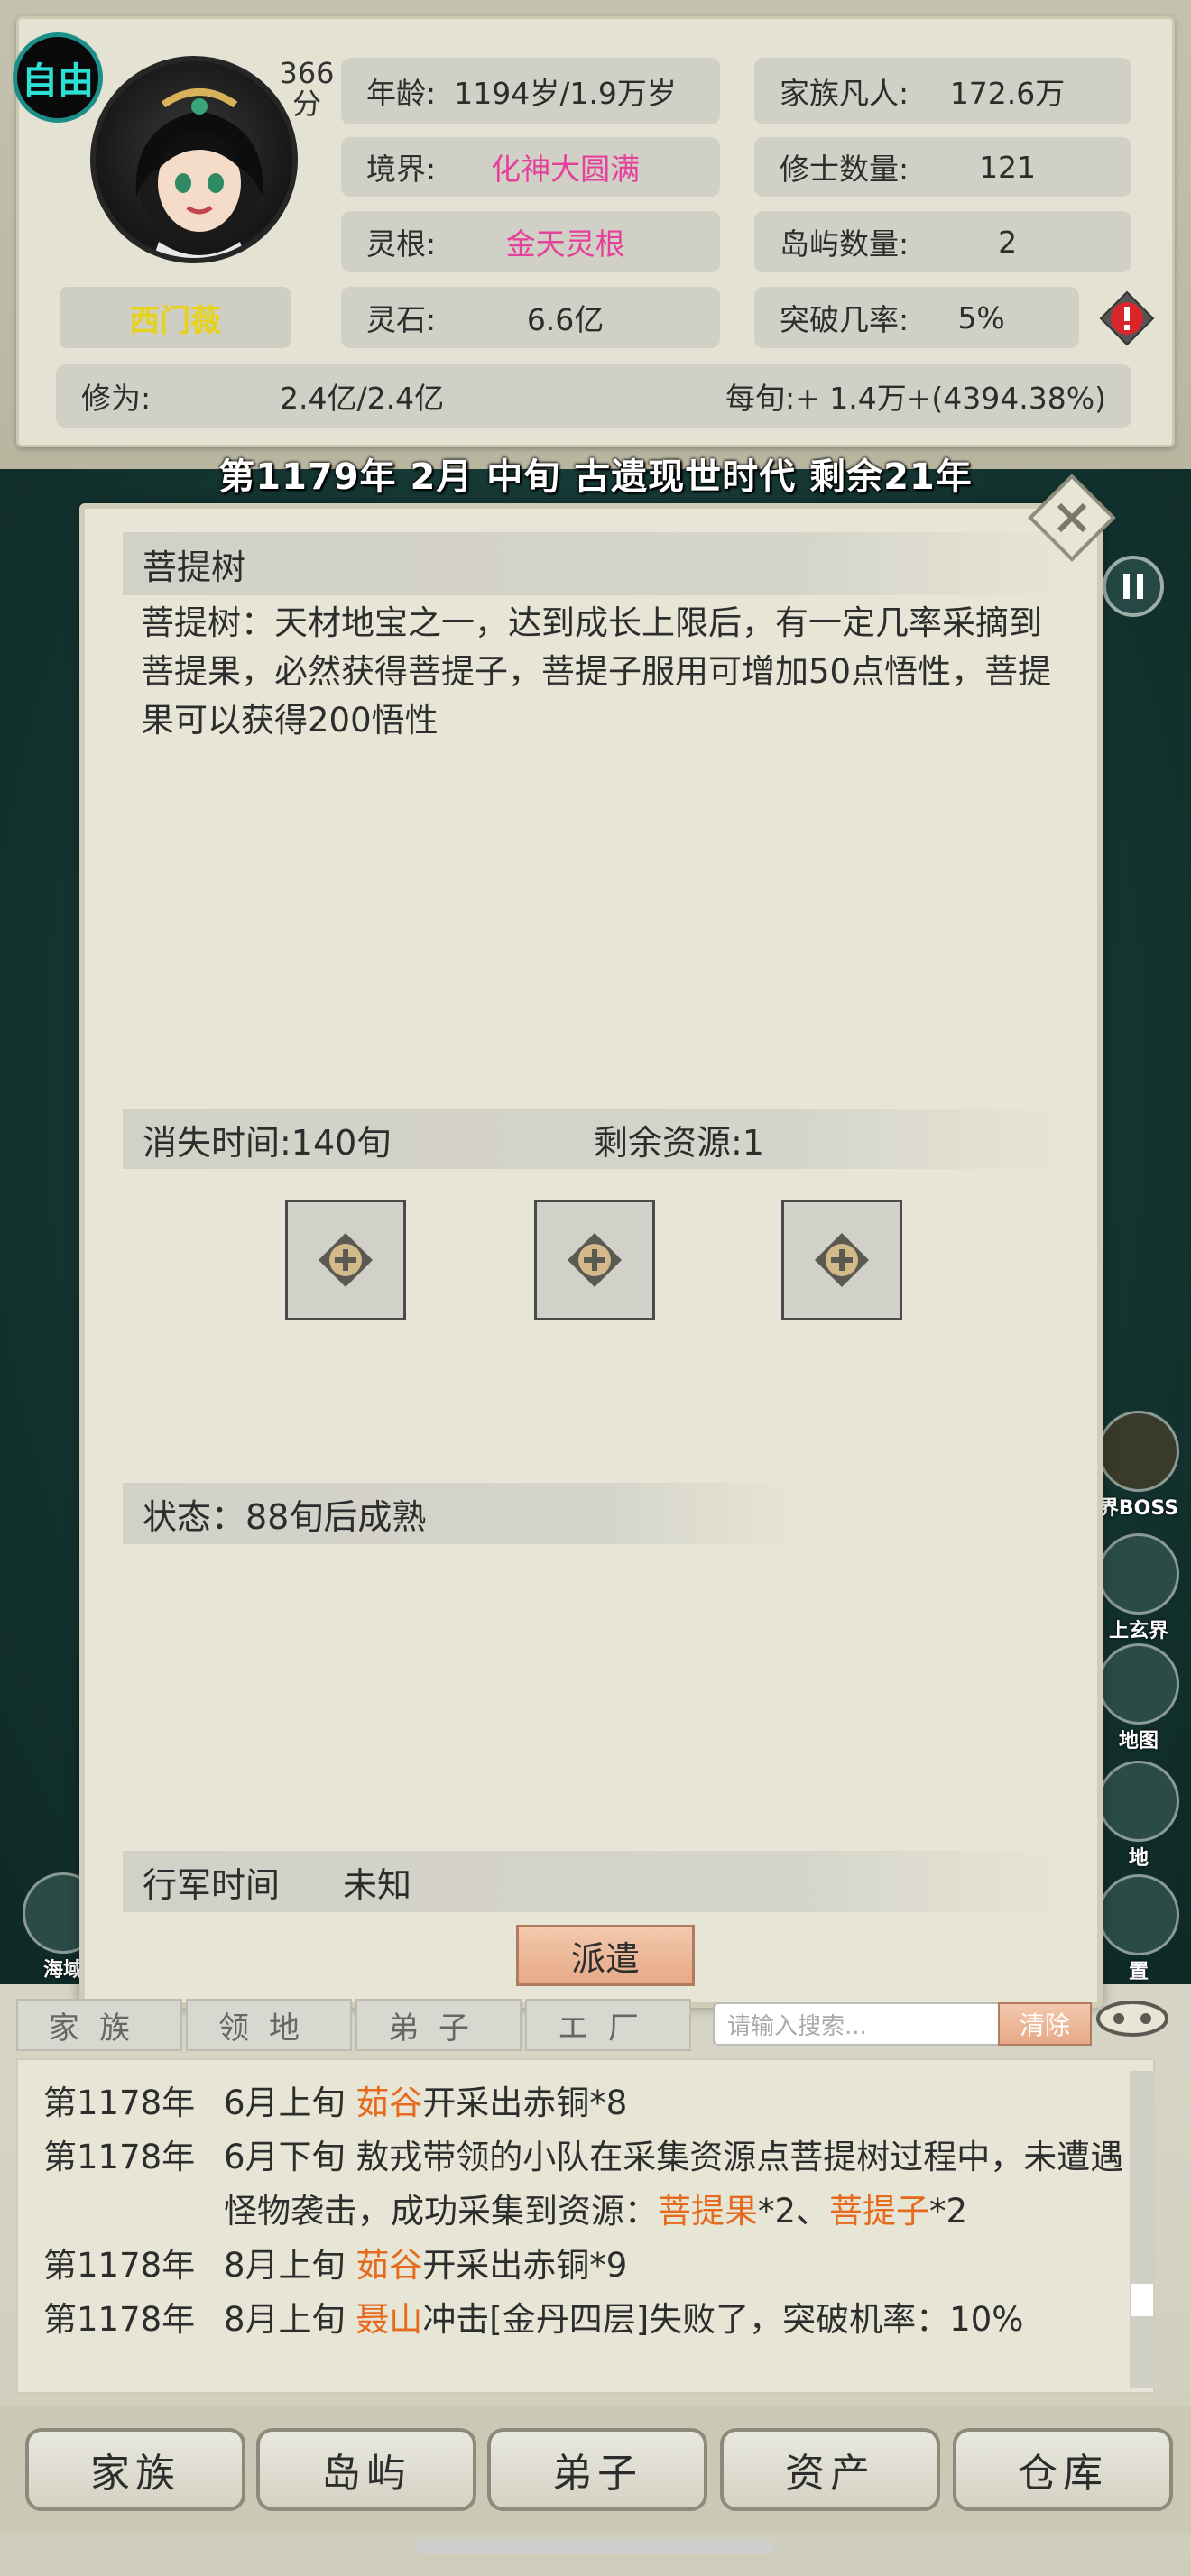 The width and height of the screenshot is (1191, 2576). Describe the element at coordinates (830, 2470) in the screenshot. I see `nav-assets-button: 资产` at that location.